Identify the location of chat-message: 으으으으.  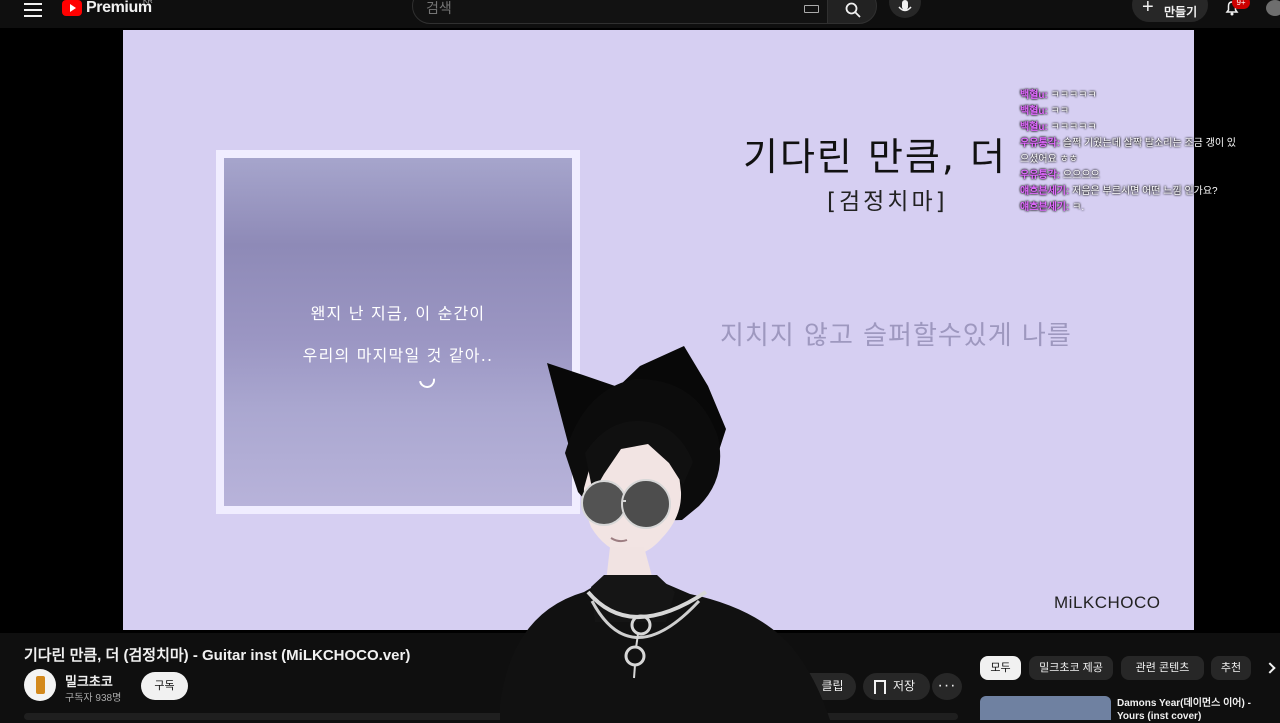
(1081, 175).